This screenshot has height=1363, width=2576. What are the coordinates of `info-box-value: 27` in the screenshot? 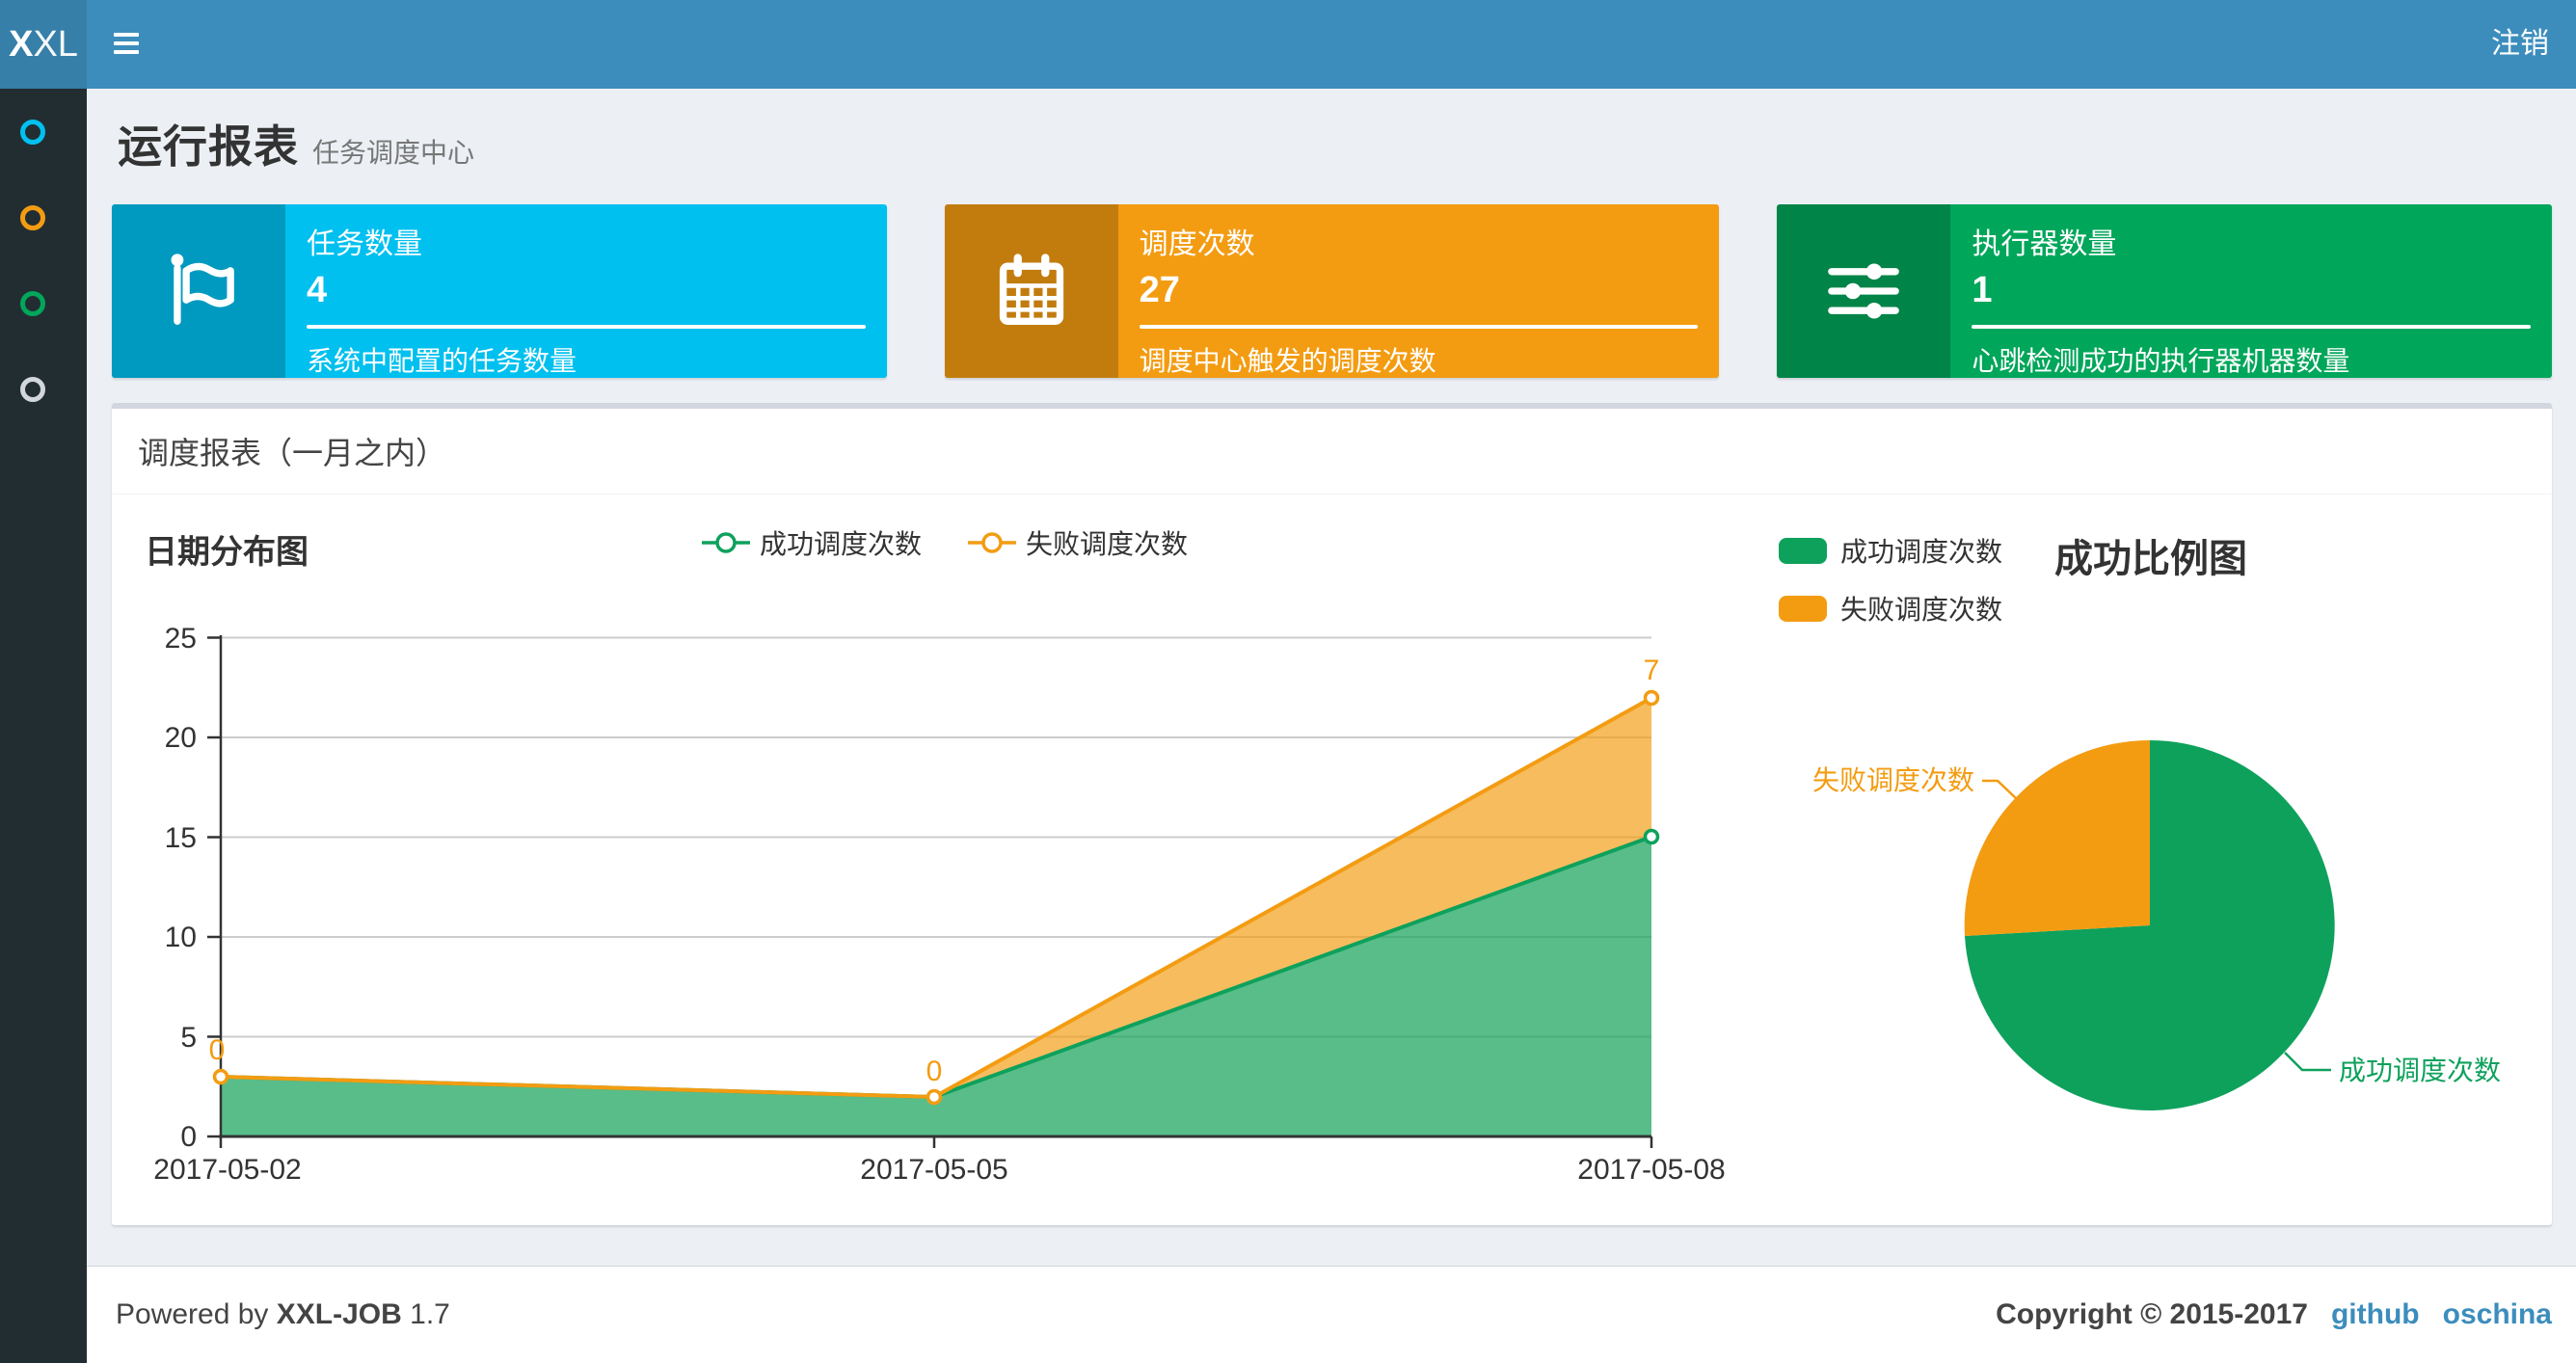 It's located at (1159, 290).